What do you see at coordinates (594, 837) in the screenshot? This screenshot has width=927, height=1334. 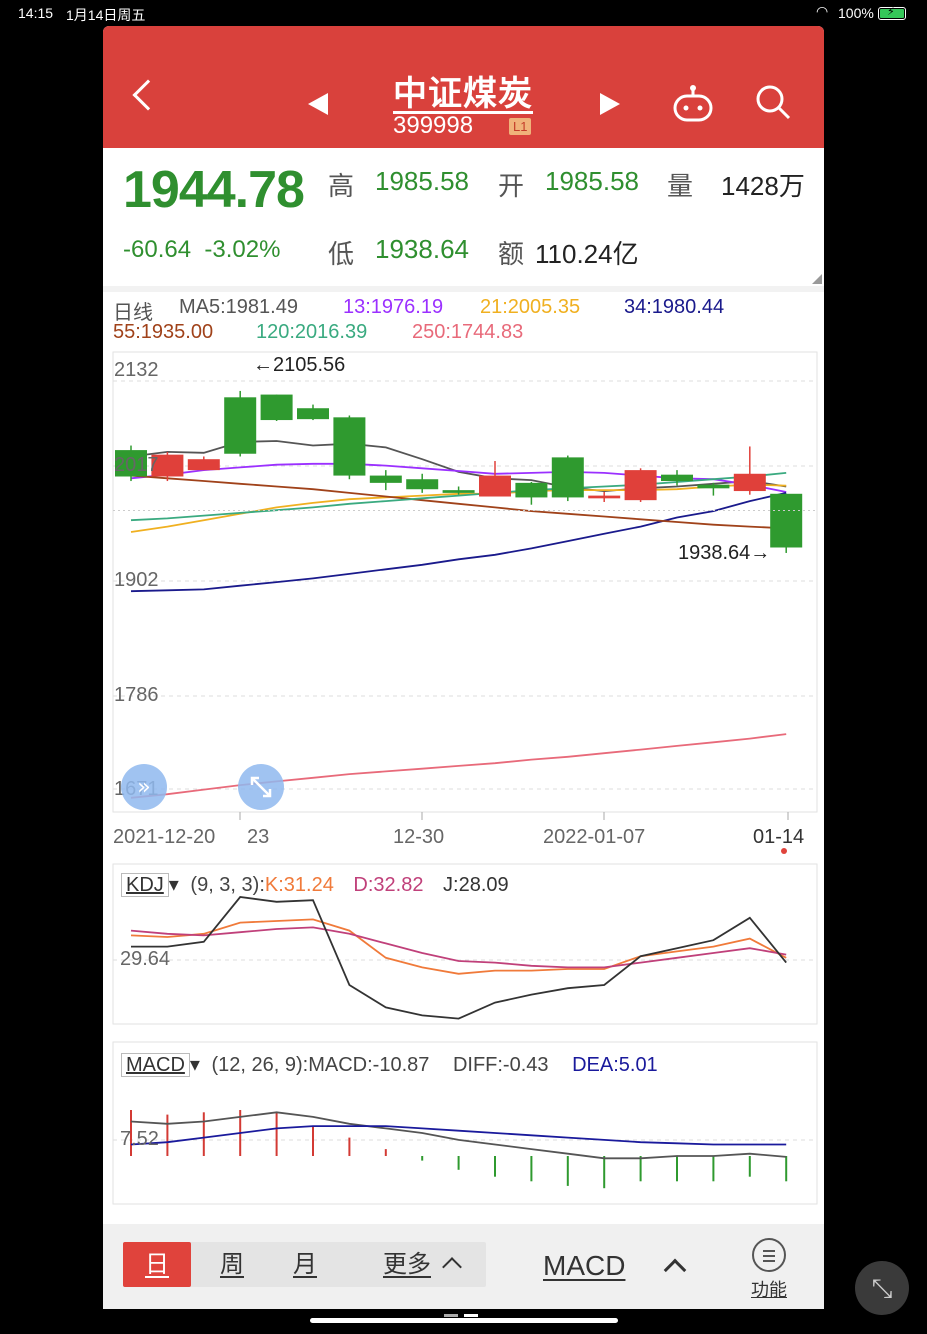 I see `x-tick-label: 2022-01-07` at bounding box center [594, 837].